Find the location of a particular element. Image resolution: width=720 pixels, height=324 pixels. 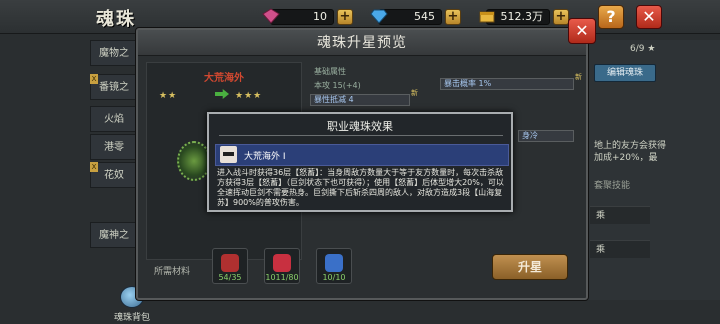

help-button: ? is located at coordinates (611, 17).